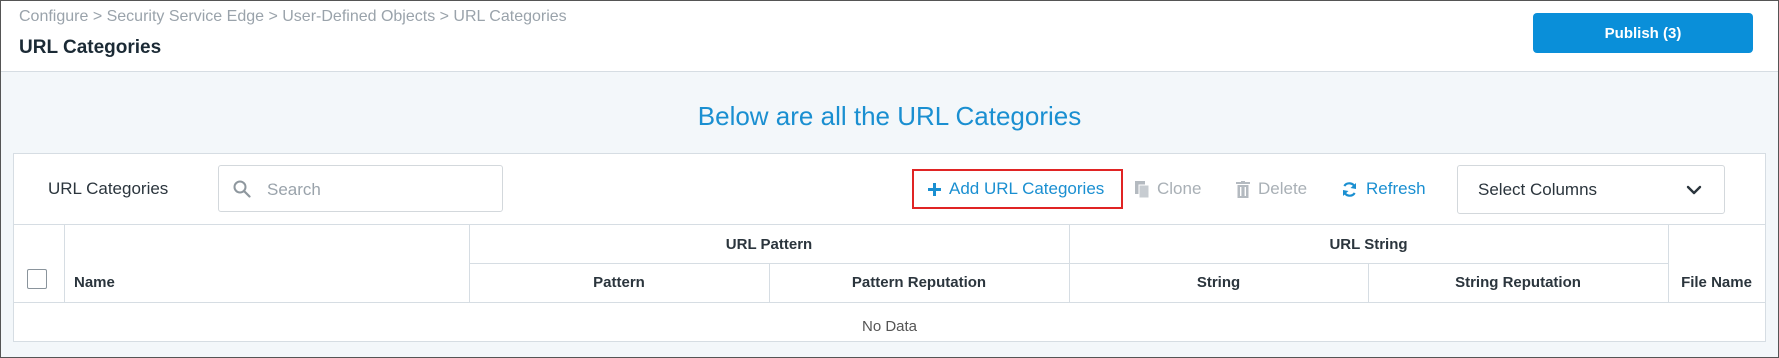 This screenshot has width=1779, height=358. I want to click on plus-icon, so click(934, 189).